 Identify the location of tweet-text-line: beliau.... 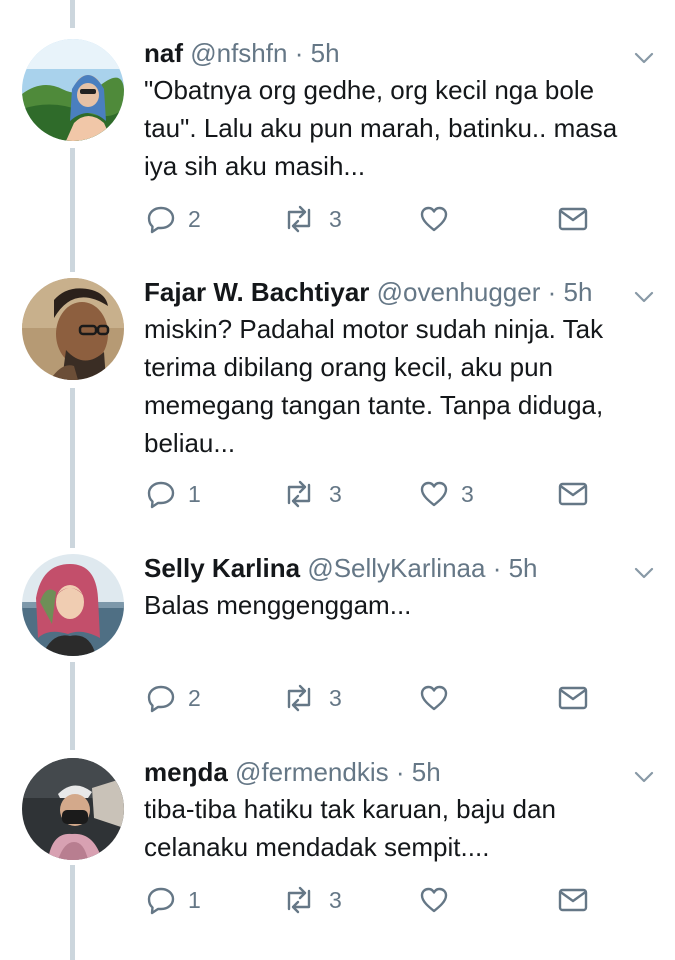
(190, 443).